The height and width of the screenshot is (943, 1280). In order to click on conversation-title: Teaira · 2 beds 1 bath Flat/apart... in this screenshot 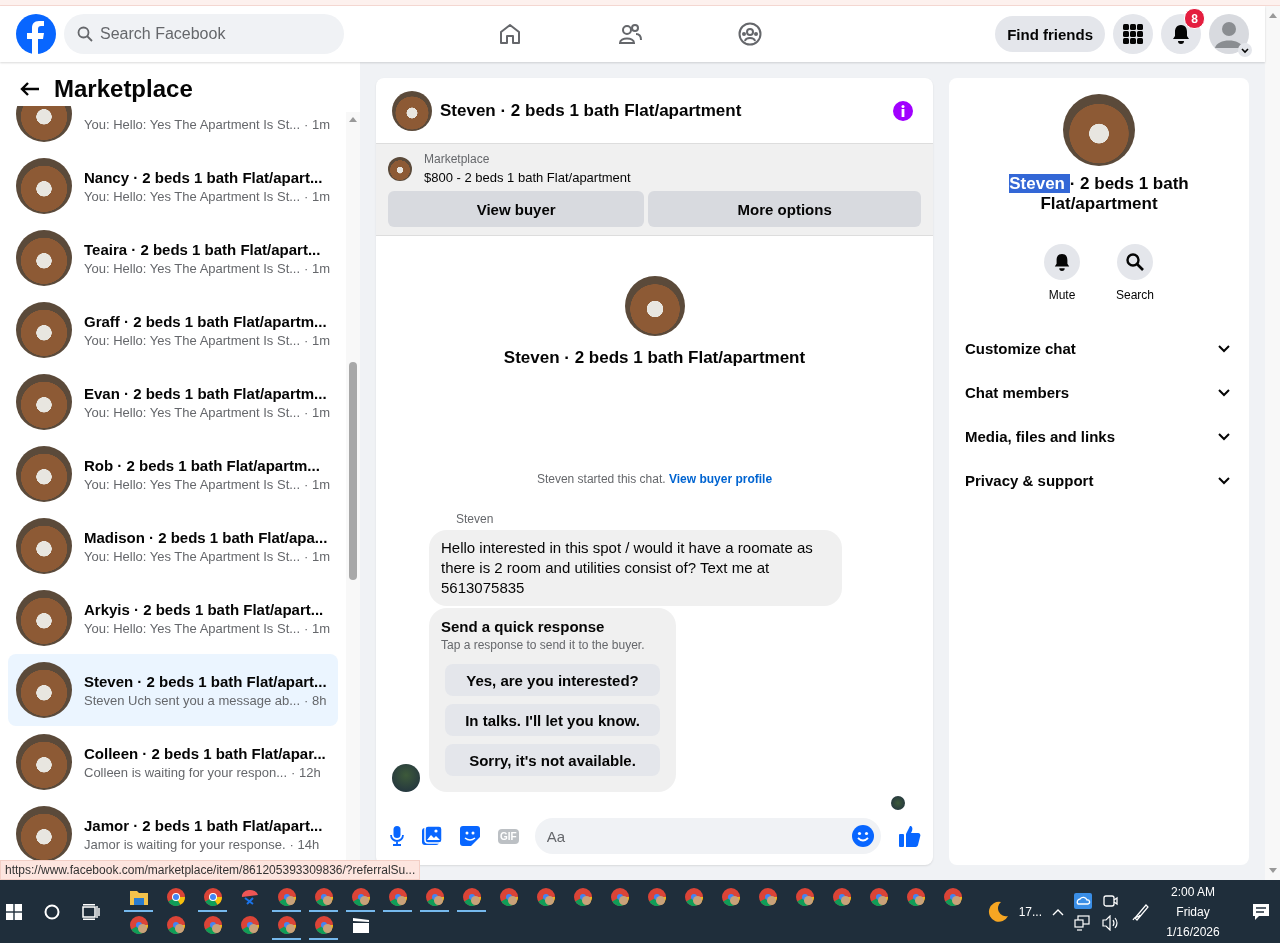, I will do `click(203, 249)`.